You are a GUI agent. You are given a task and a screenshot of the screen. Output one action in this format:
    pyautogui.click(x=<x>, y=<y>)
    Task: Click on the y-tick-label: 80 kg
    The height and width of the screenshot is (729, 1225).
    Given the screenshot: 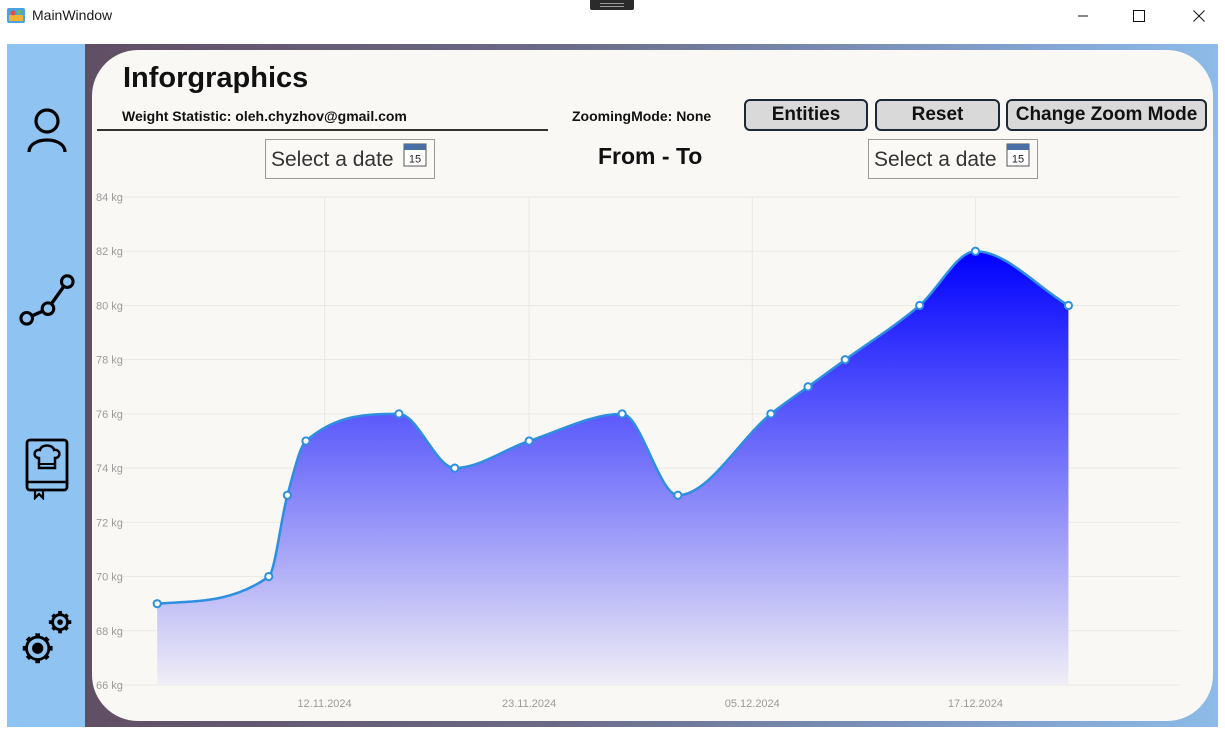 What is the action you would take?
    pyautogui.click(x=109, y=306)
    